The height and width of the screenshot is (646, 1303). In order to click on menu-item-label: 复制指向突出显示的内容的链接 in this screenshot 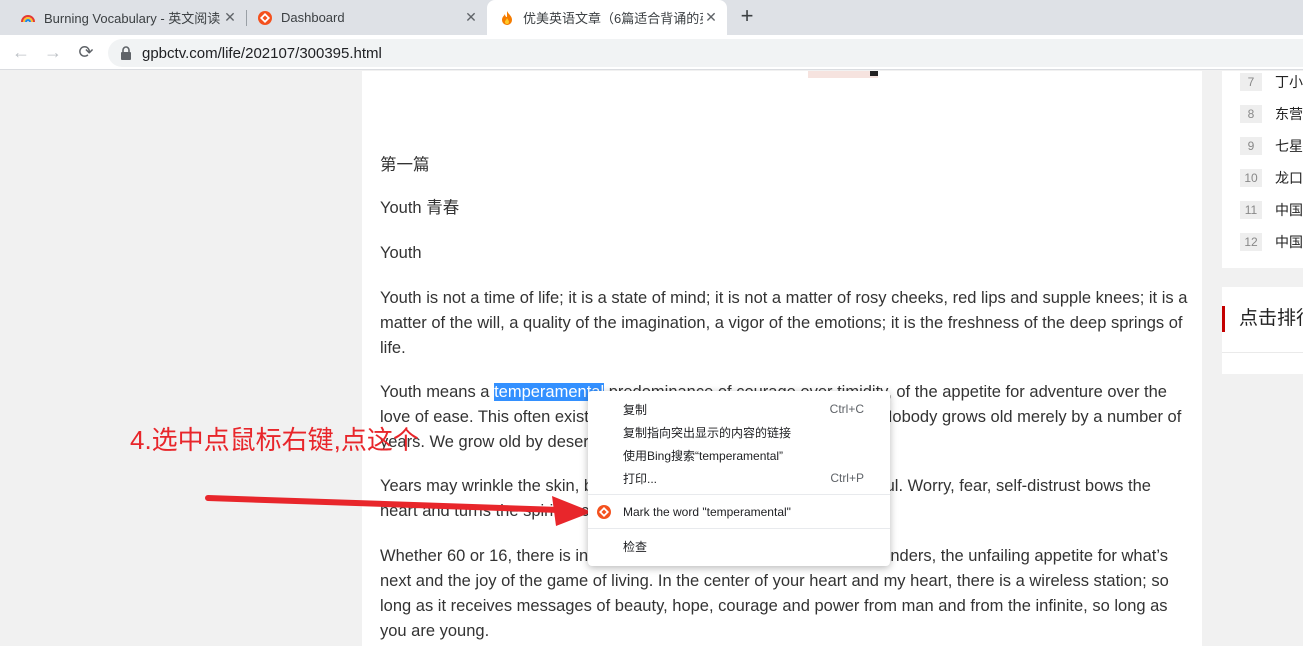, I will do `click(707, 432)`.